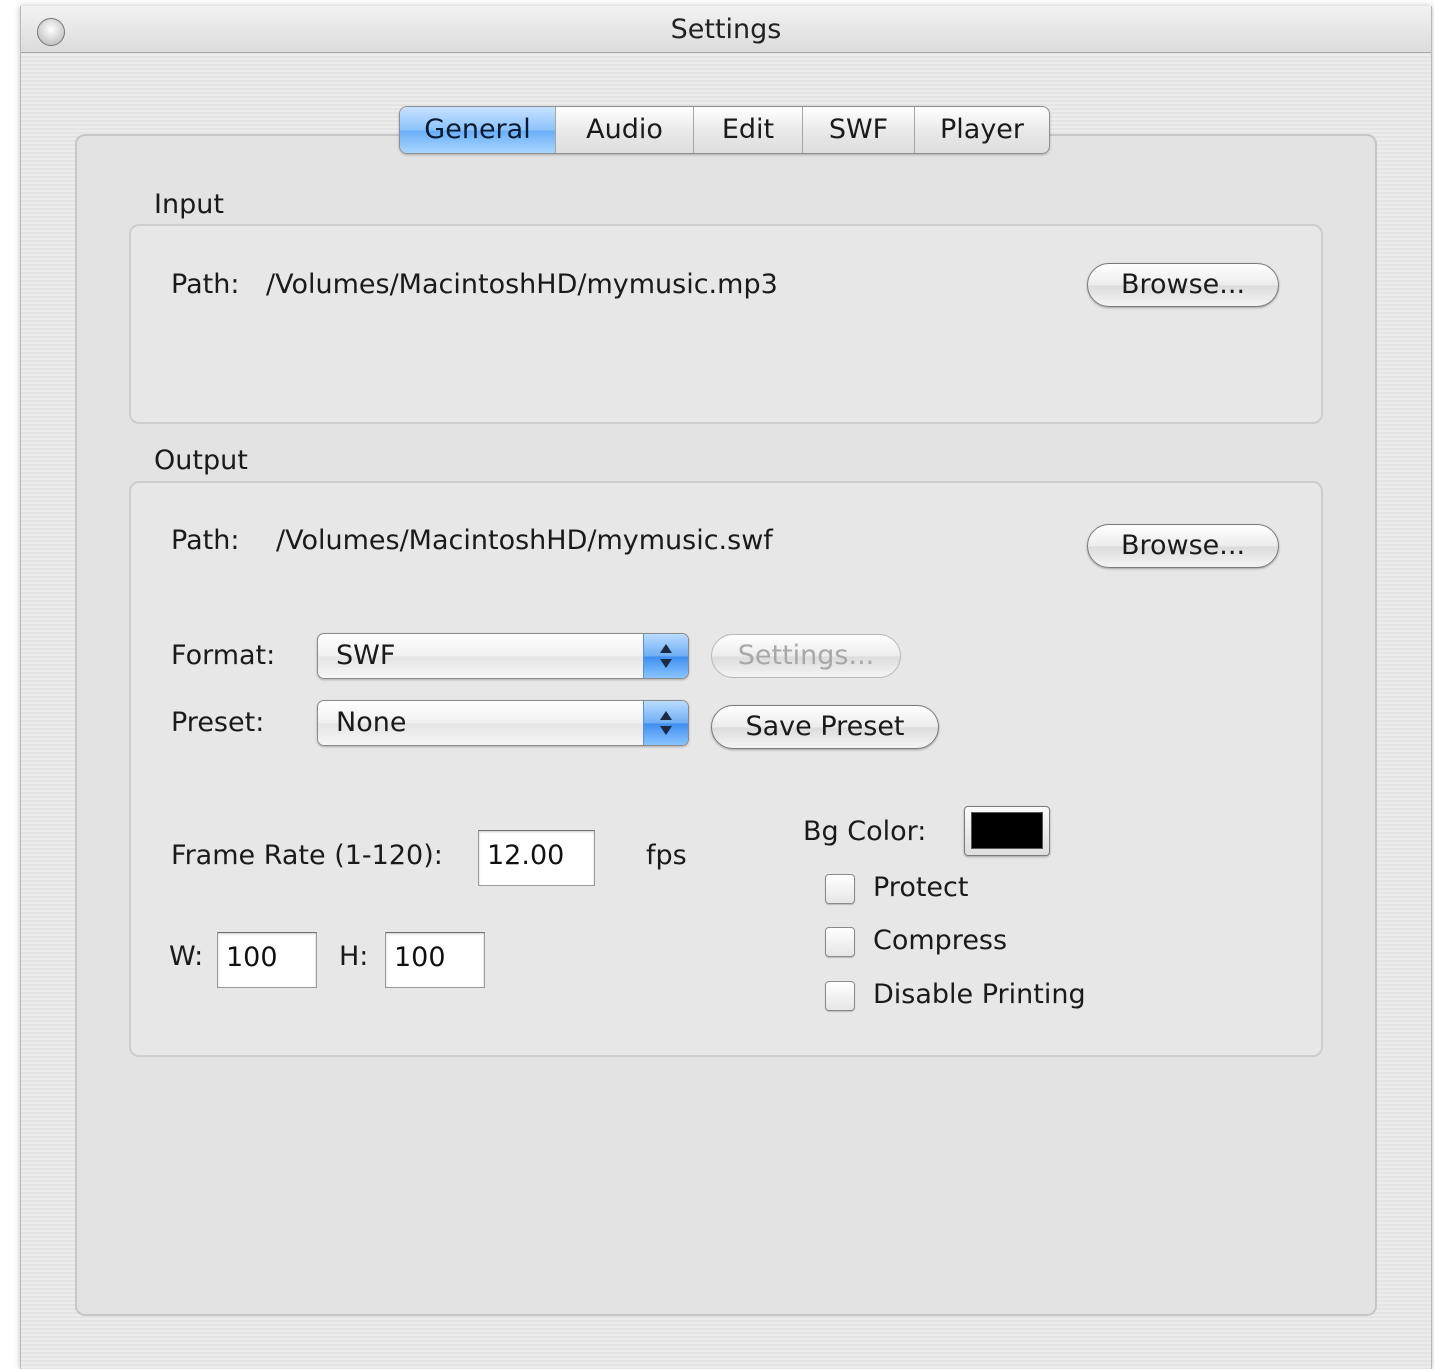  What do you see at coordinates (536, 858) in the screenshot?
I see `frame-rate-input: 12.00` at bounding box center [536, 858].